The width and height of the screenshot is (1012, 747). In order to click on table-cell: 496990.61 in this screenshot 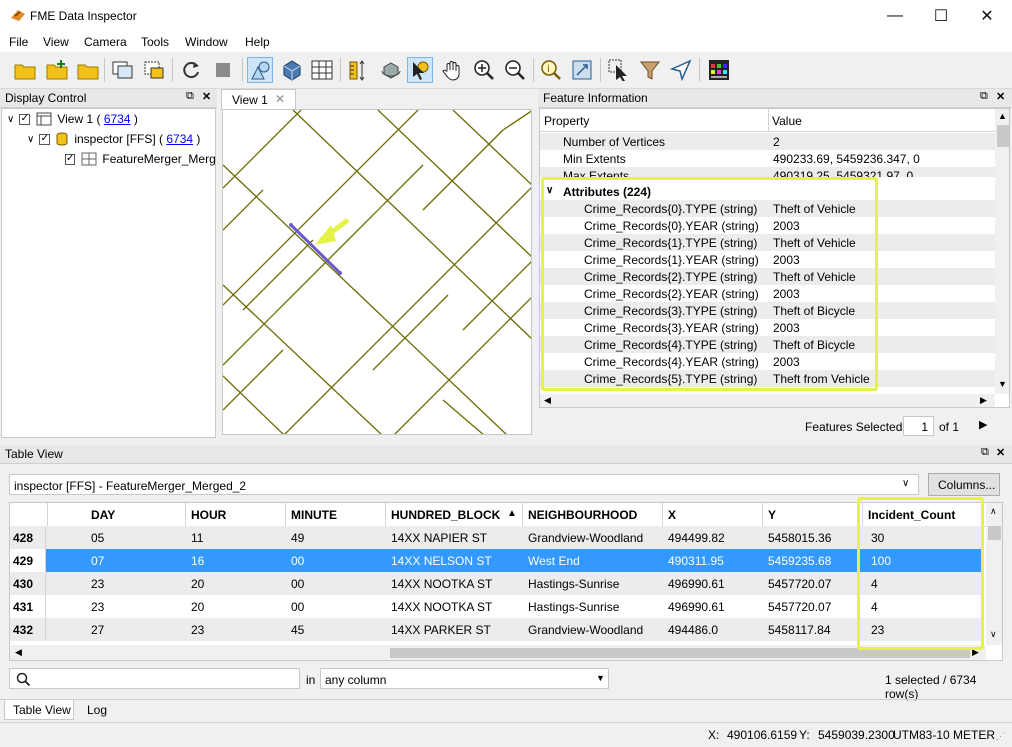, I will do `click(696, 584)`.